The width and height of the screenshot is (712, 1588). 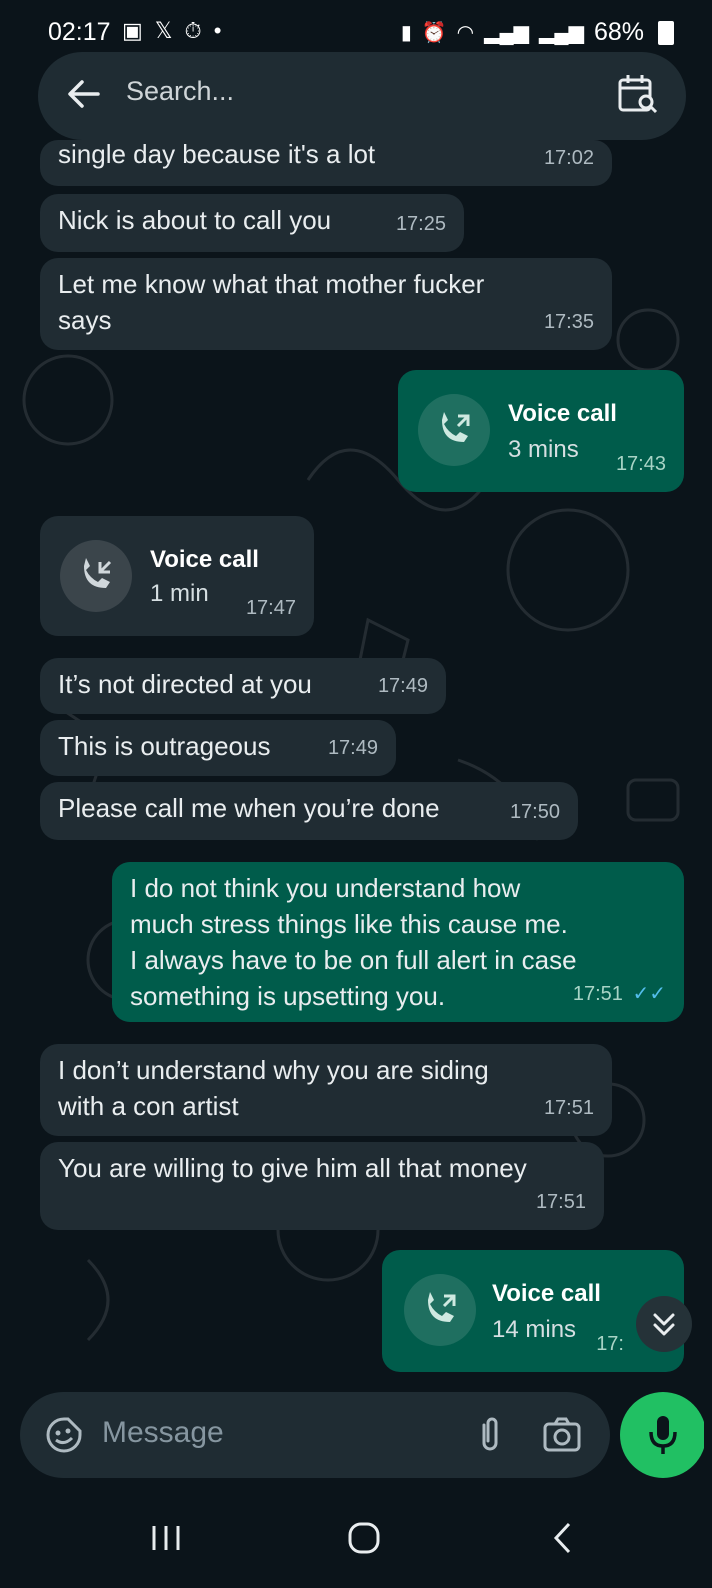 I want to click on battery-icon, so click(x=666, y=32).